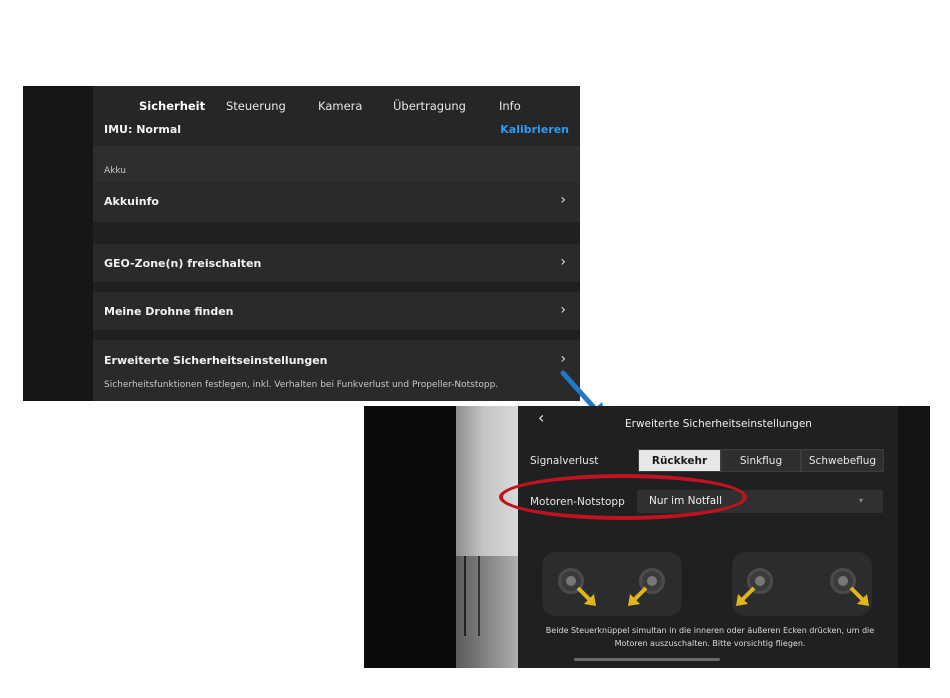 Image resolution: width=950 pixels, height=698 pixels. What do you see at coordinates (256, 106) in the screenshot?
I see `tab-steuerung: Steuerung` at bounding box center [256, 106].